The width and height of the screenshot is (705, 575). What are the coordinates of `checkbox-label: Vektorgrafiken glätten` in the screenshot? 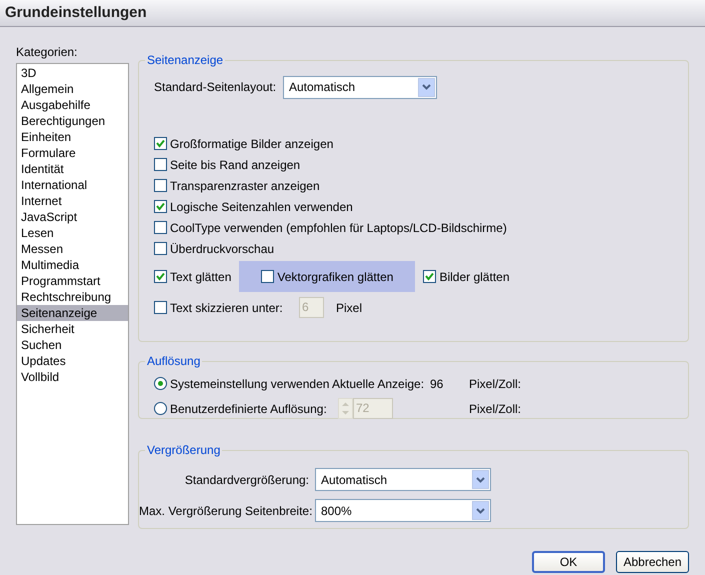 It's located at (335, 277).